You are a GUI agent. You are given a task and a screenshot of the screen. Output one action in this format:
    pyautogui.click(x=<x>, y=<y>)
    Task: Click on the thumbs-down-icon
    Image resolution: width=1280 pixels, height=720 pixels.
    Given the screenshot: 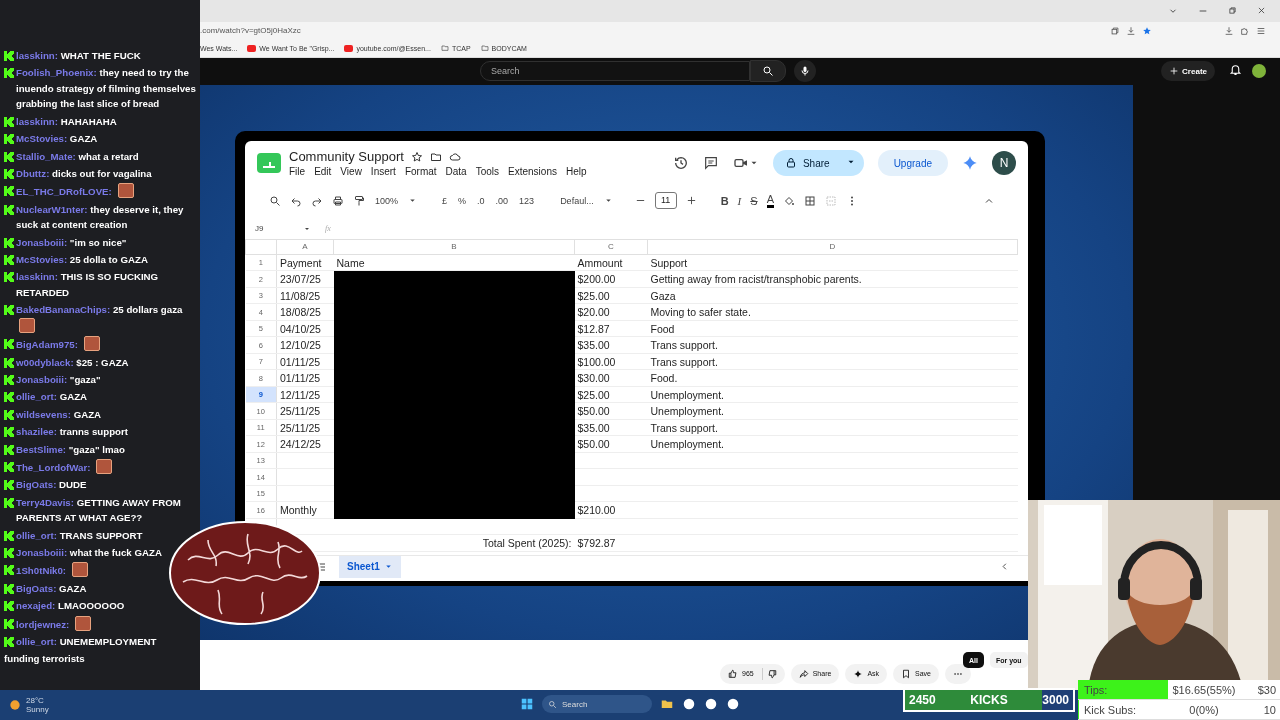 What is the action you would take?
    pyautogui.click(x=771, y=674)
    